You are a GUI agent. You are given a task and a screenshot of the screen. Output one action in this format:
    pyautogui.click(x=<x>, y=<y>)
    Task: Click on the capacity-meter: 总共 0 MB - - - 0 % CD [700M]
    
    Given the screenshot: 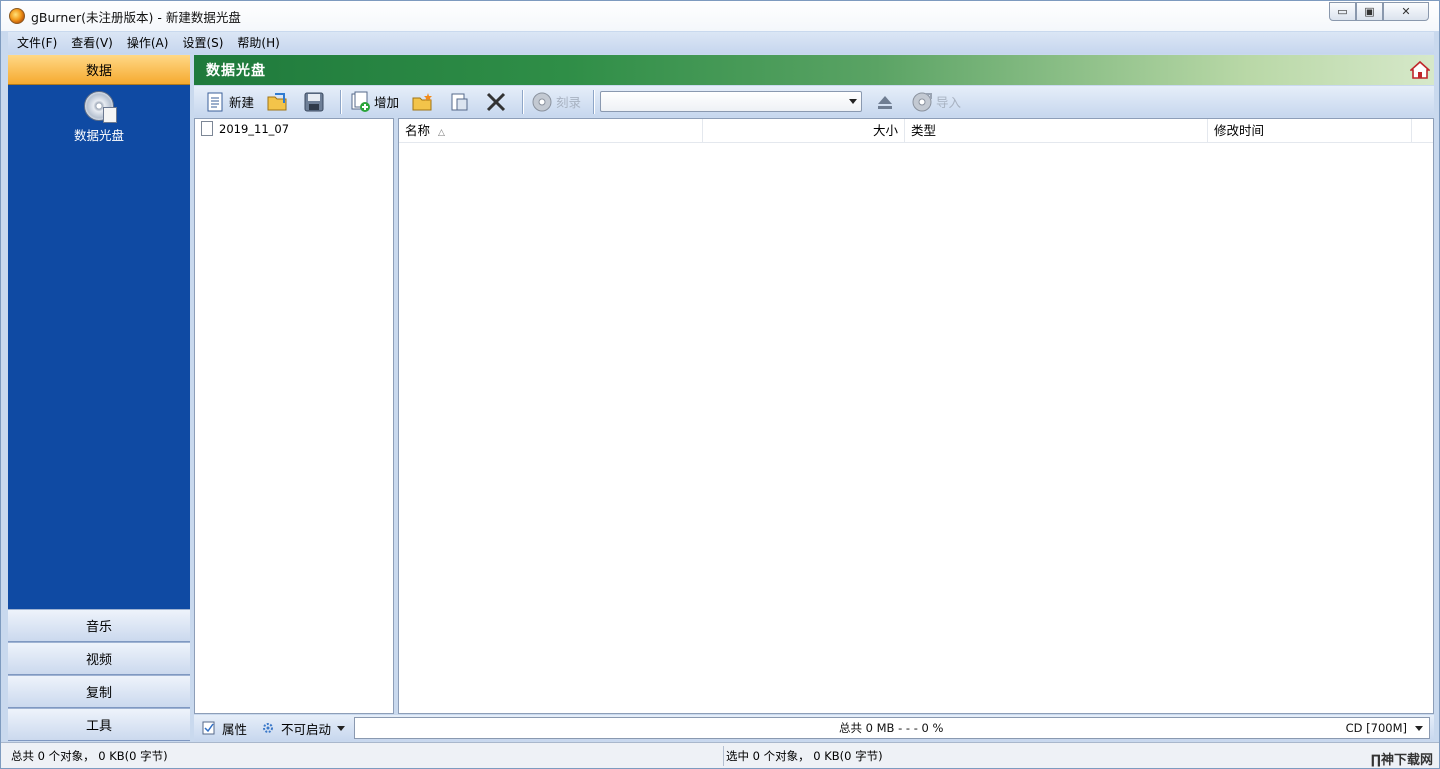 What is the action you would take?
    pyautogui.click(x=892, y=728)
    